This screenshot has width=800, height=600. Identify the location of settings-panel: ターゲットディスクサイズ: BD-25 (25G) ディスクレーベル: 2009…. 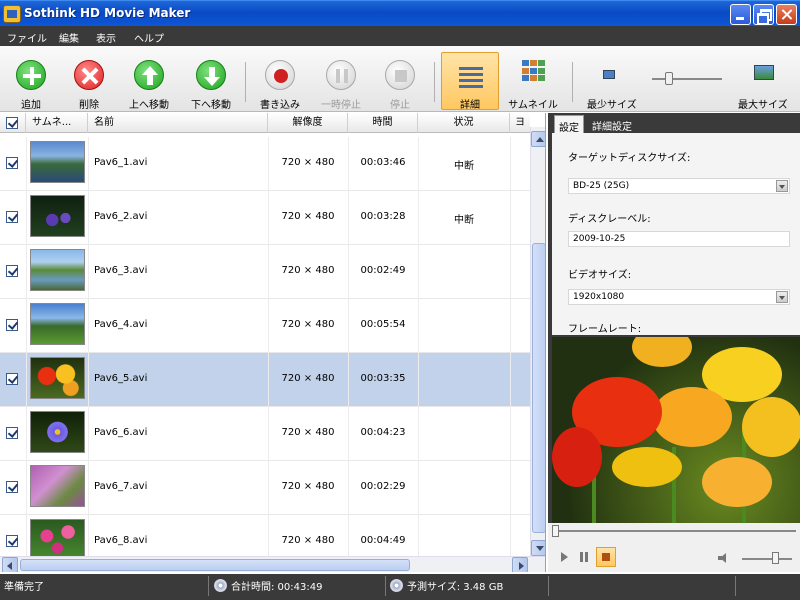
(676, 234).